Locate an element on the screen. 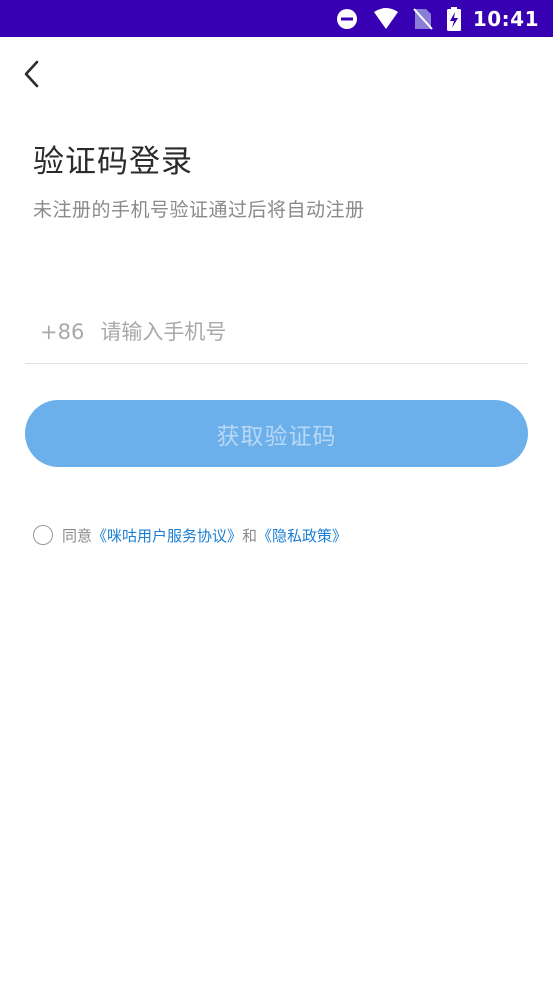  privacy-policy-link: 《隐私政策》 is located at coordinates (302, 535).